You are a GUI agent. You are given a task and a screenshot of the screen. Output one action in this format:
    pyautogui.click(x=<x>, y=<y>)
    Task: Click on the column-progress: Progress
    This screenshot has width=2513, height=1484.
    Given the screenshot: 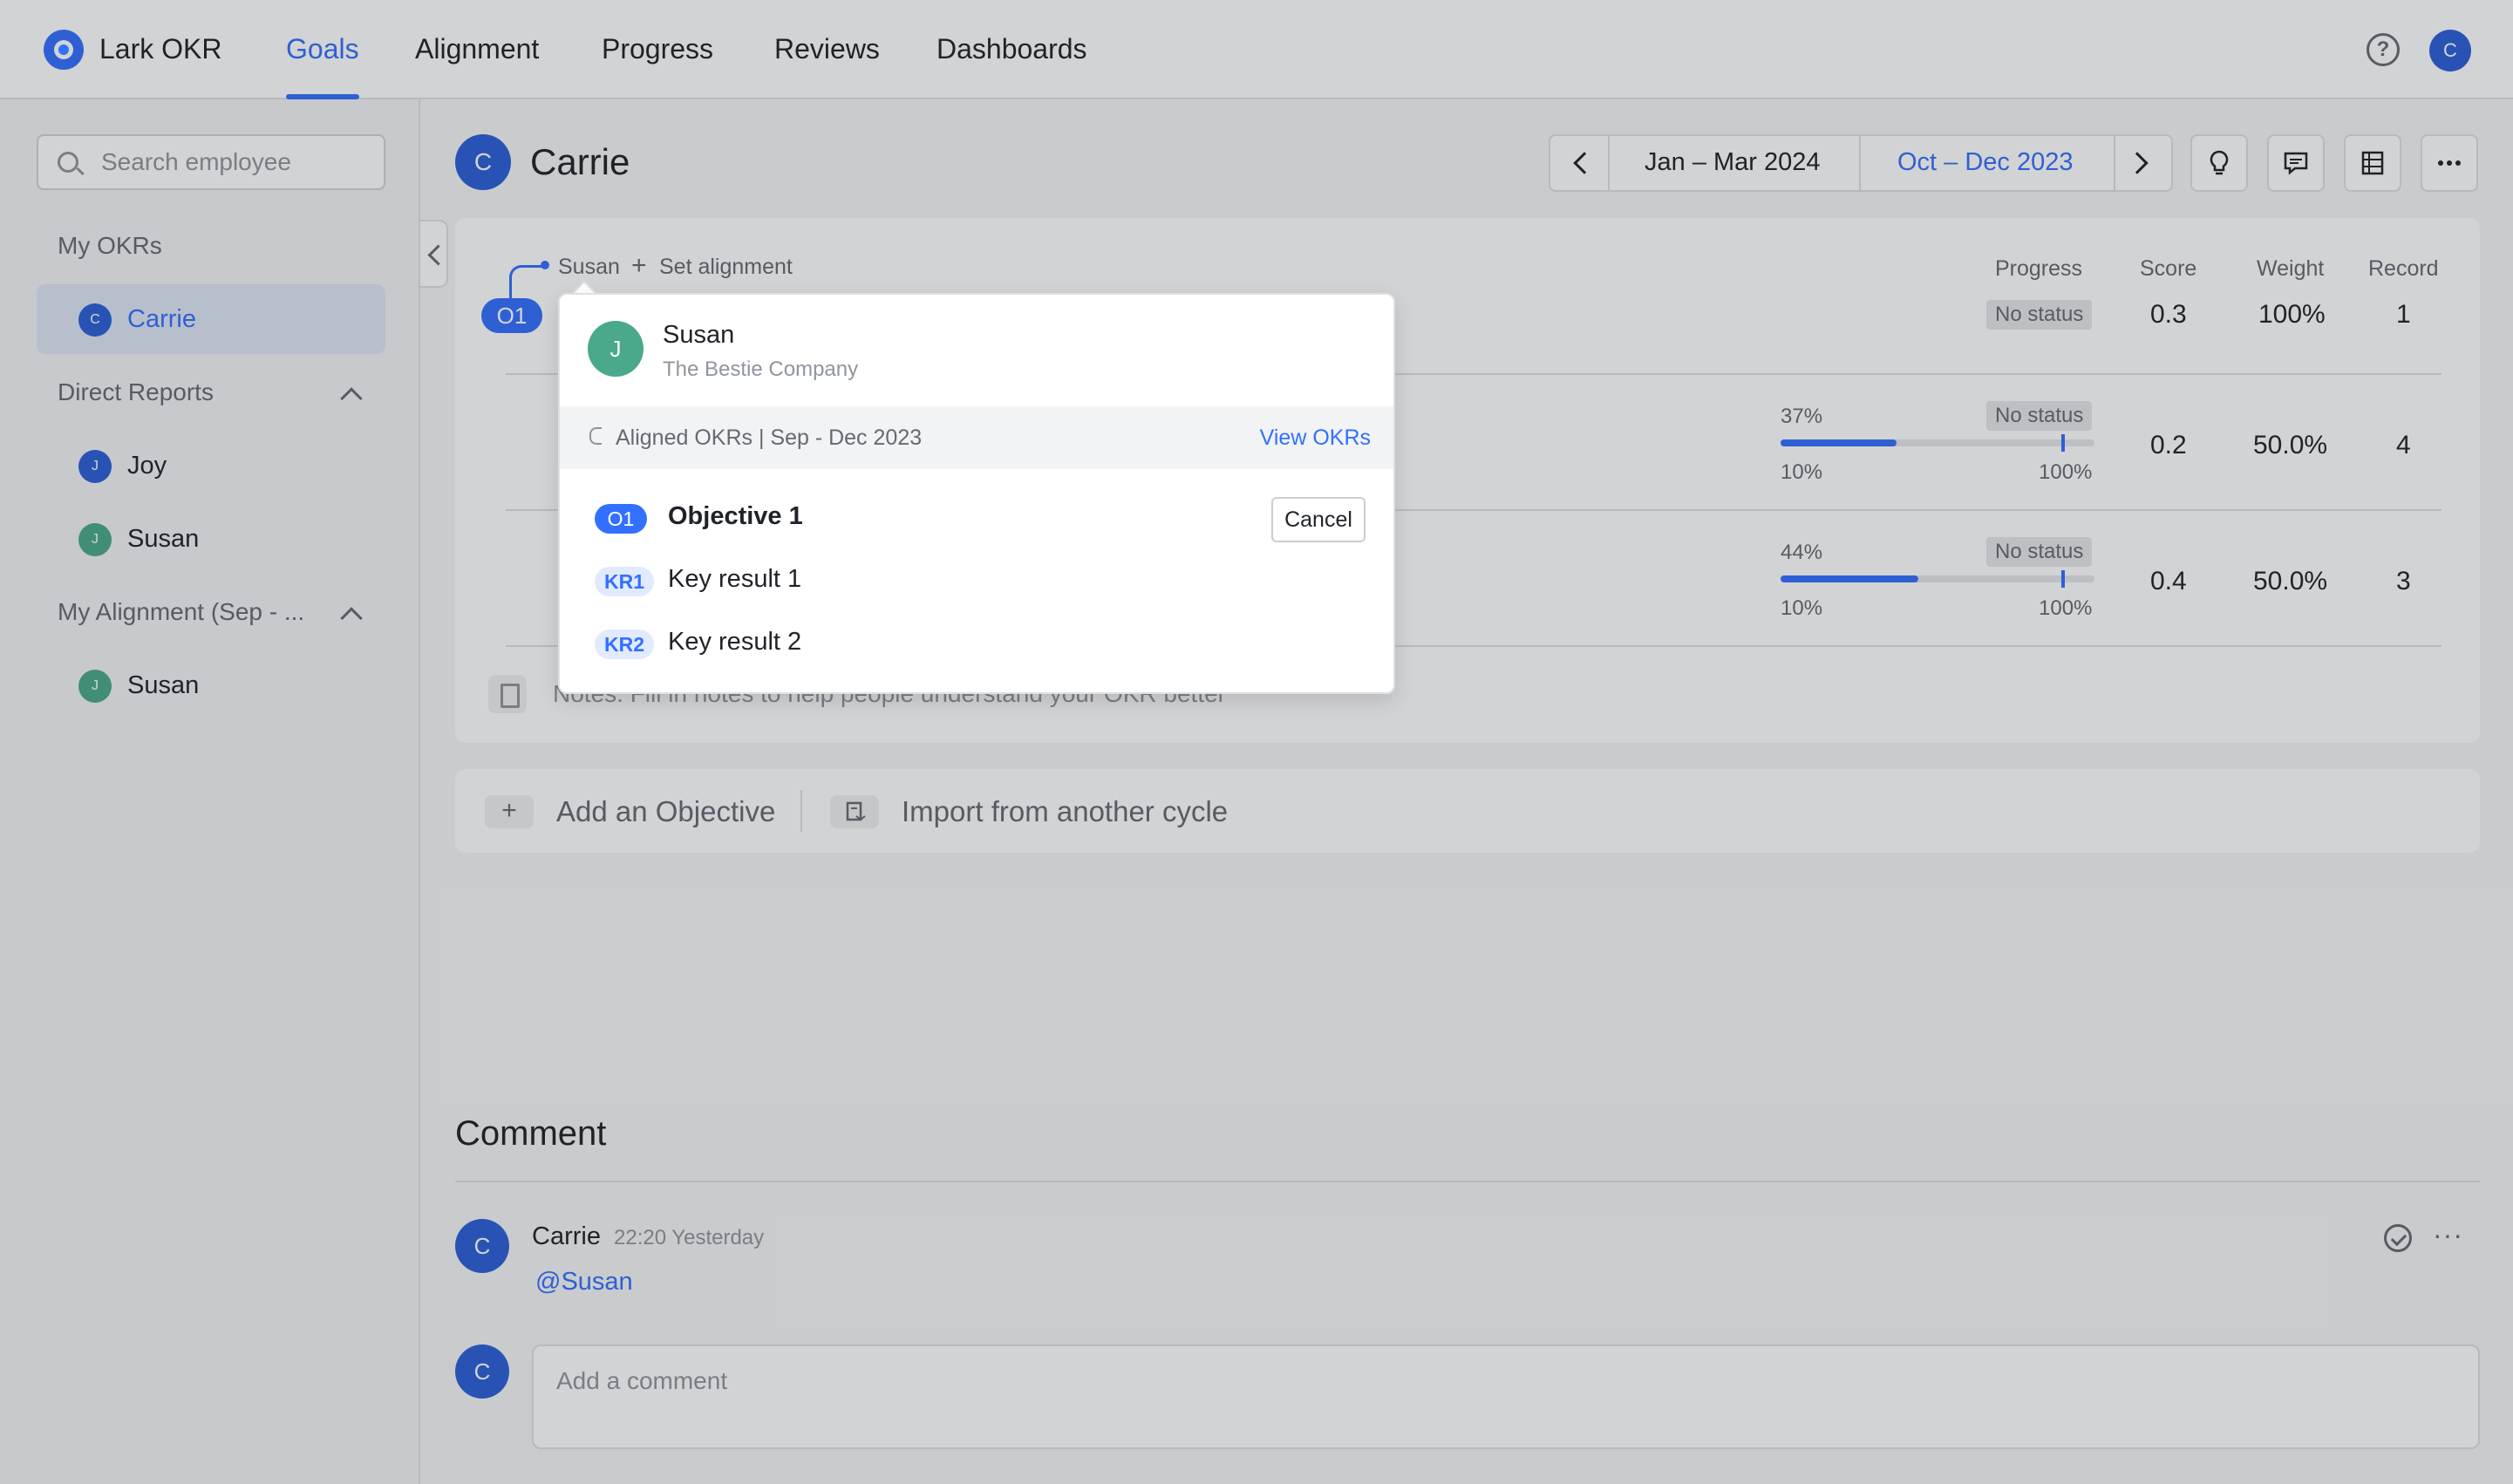 What is the action you would take?
    pyautogui.click(x=2039, y=268)
    